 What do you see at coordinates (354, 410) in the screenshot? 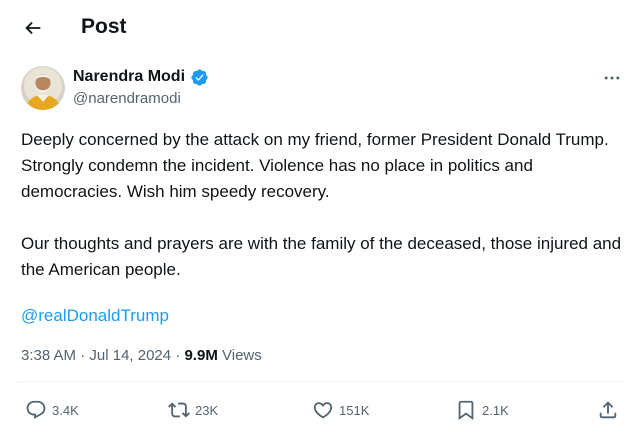
I see `like-count: 151K` at bounding box center [354, 410].